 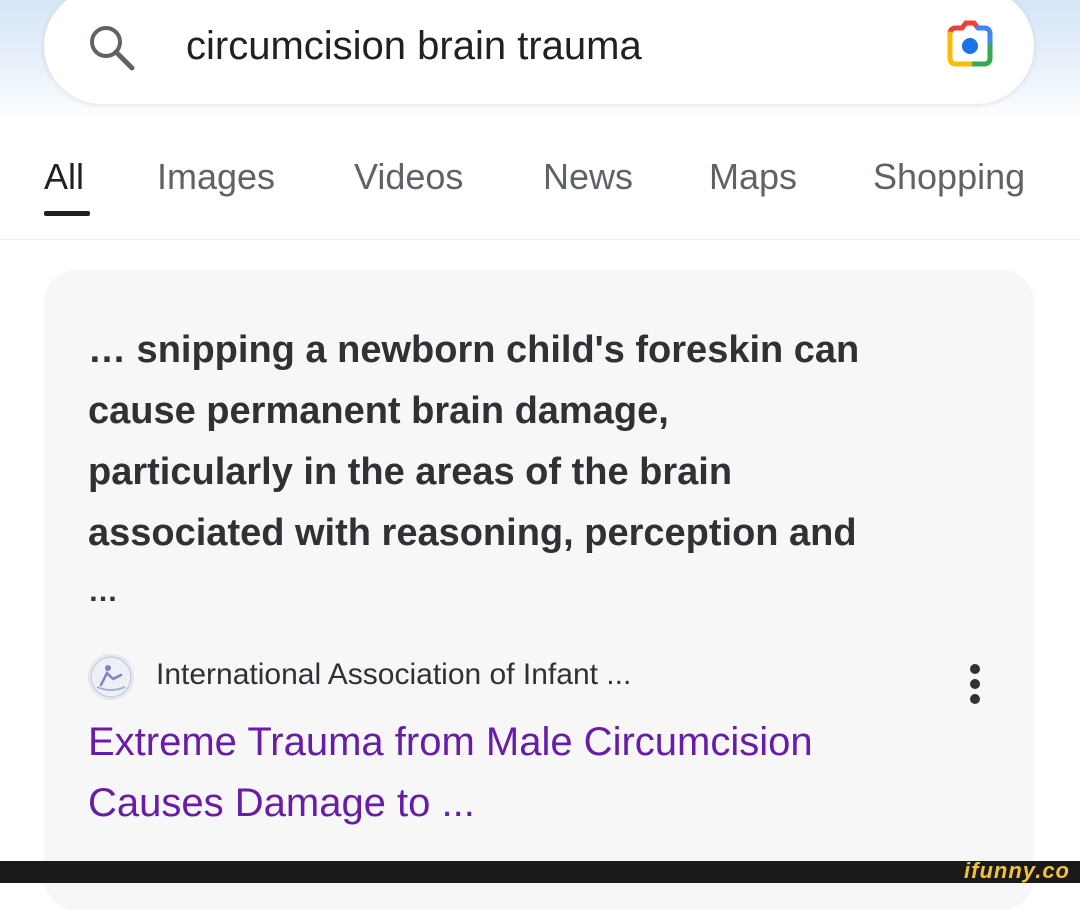 What do you see at coordinates (540, 195) in the screenshot?
I see `search-tabs: All Images Videos News Maps Shopping` at bounding box center [540, 195].